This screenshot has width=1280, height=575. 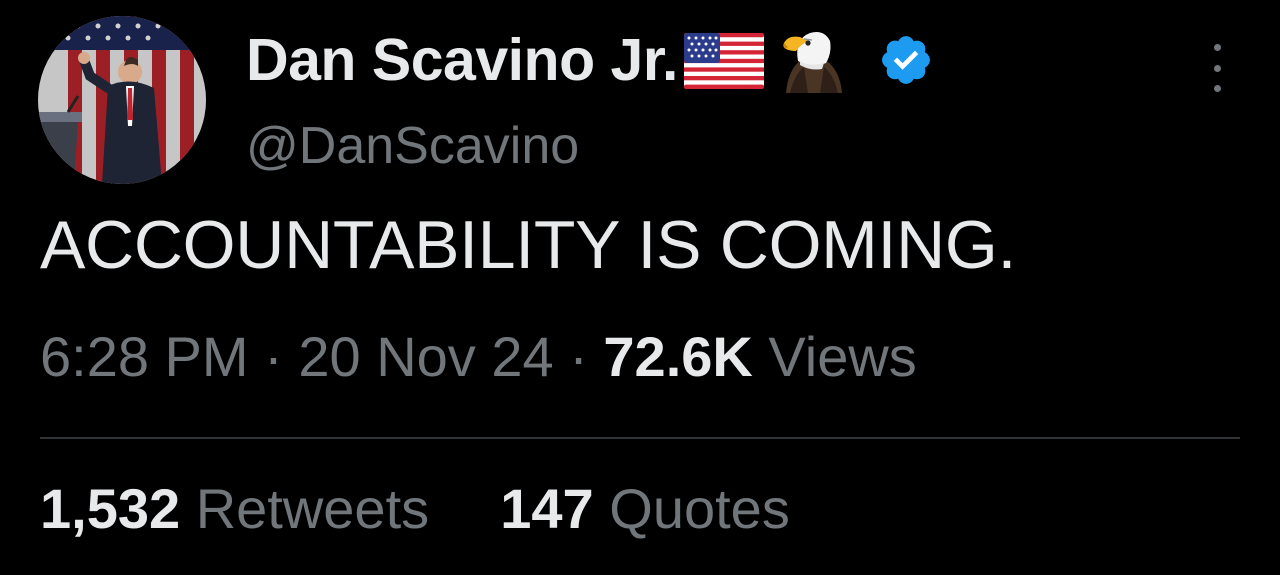 I want to click on avatar, so click(x=122, y=100).